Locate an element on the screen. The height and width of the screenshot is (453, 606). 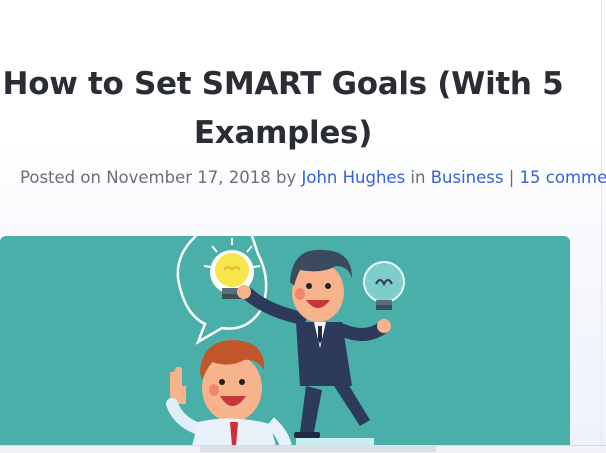
category-link: Business is located at coordinates (467, 177).